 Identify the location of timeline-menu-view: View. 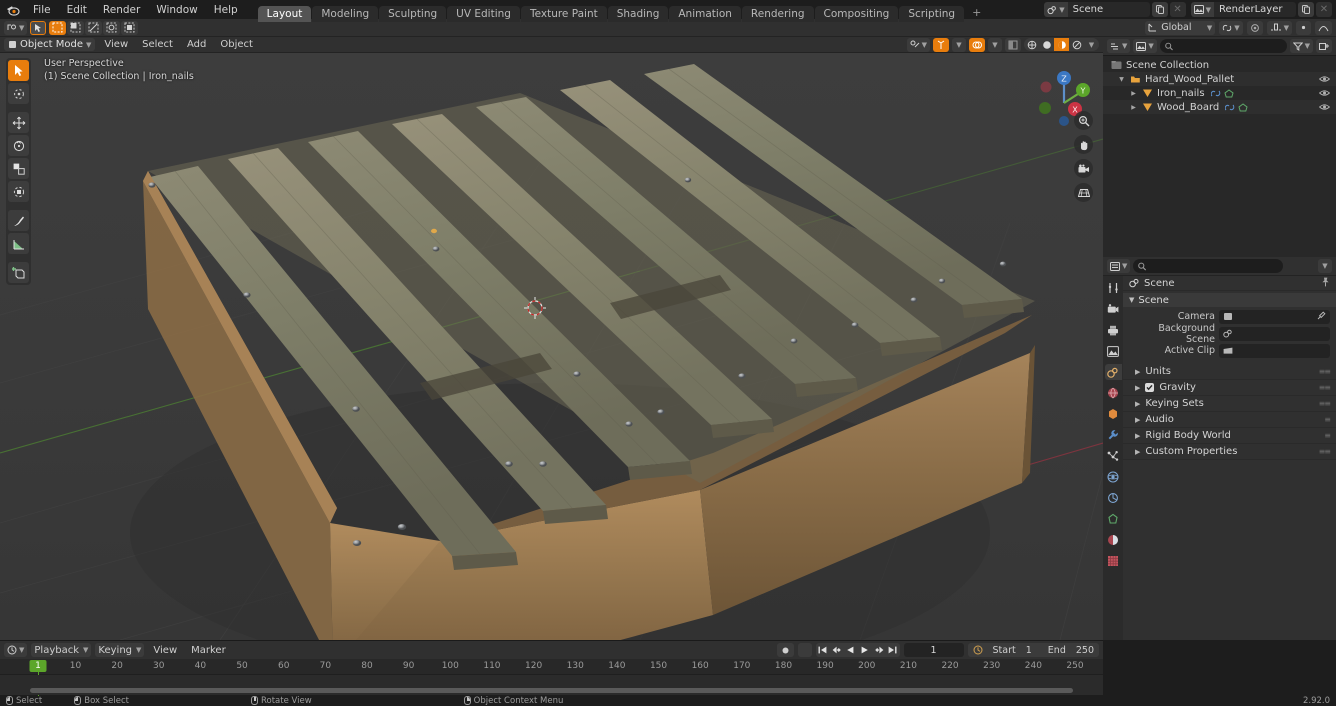
(165, 650).